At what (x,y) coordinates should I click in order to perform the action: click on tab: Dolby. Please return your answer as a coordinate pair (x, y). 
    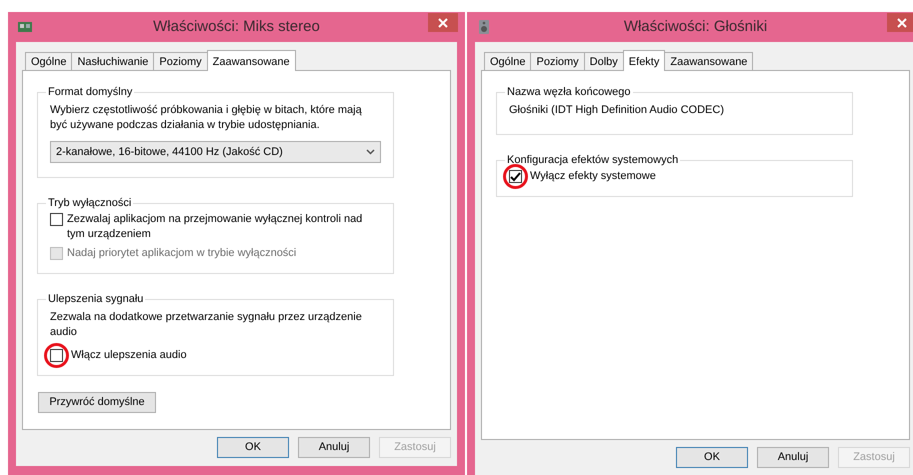
    Looking at the image, I should click on (604, 61).